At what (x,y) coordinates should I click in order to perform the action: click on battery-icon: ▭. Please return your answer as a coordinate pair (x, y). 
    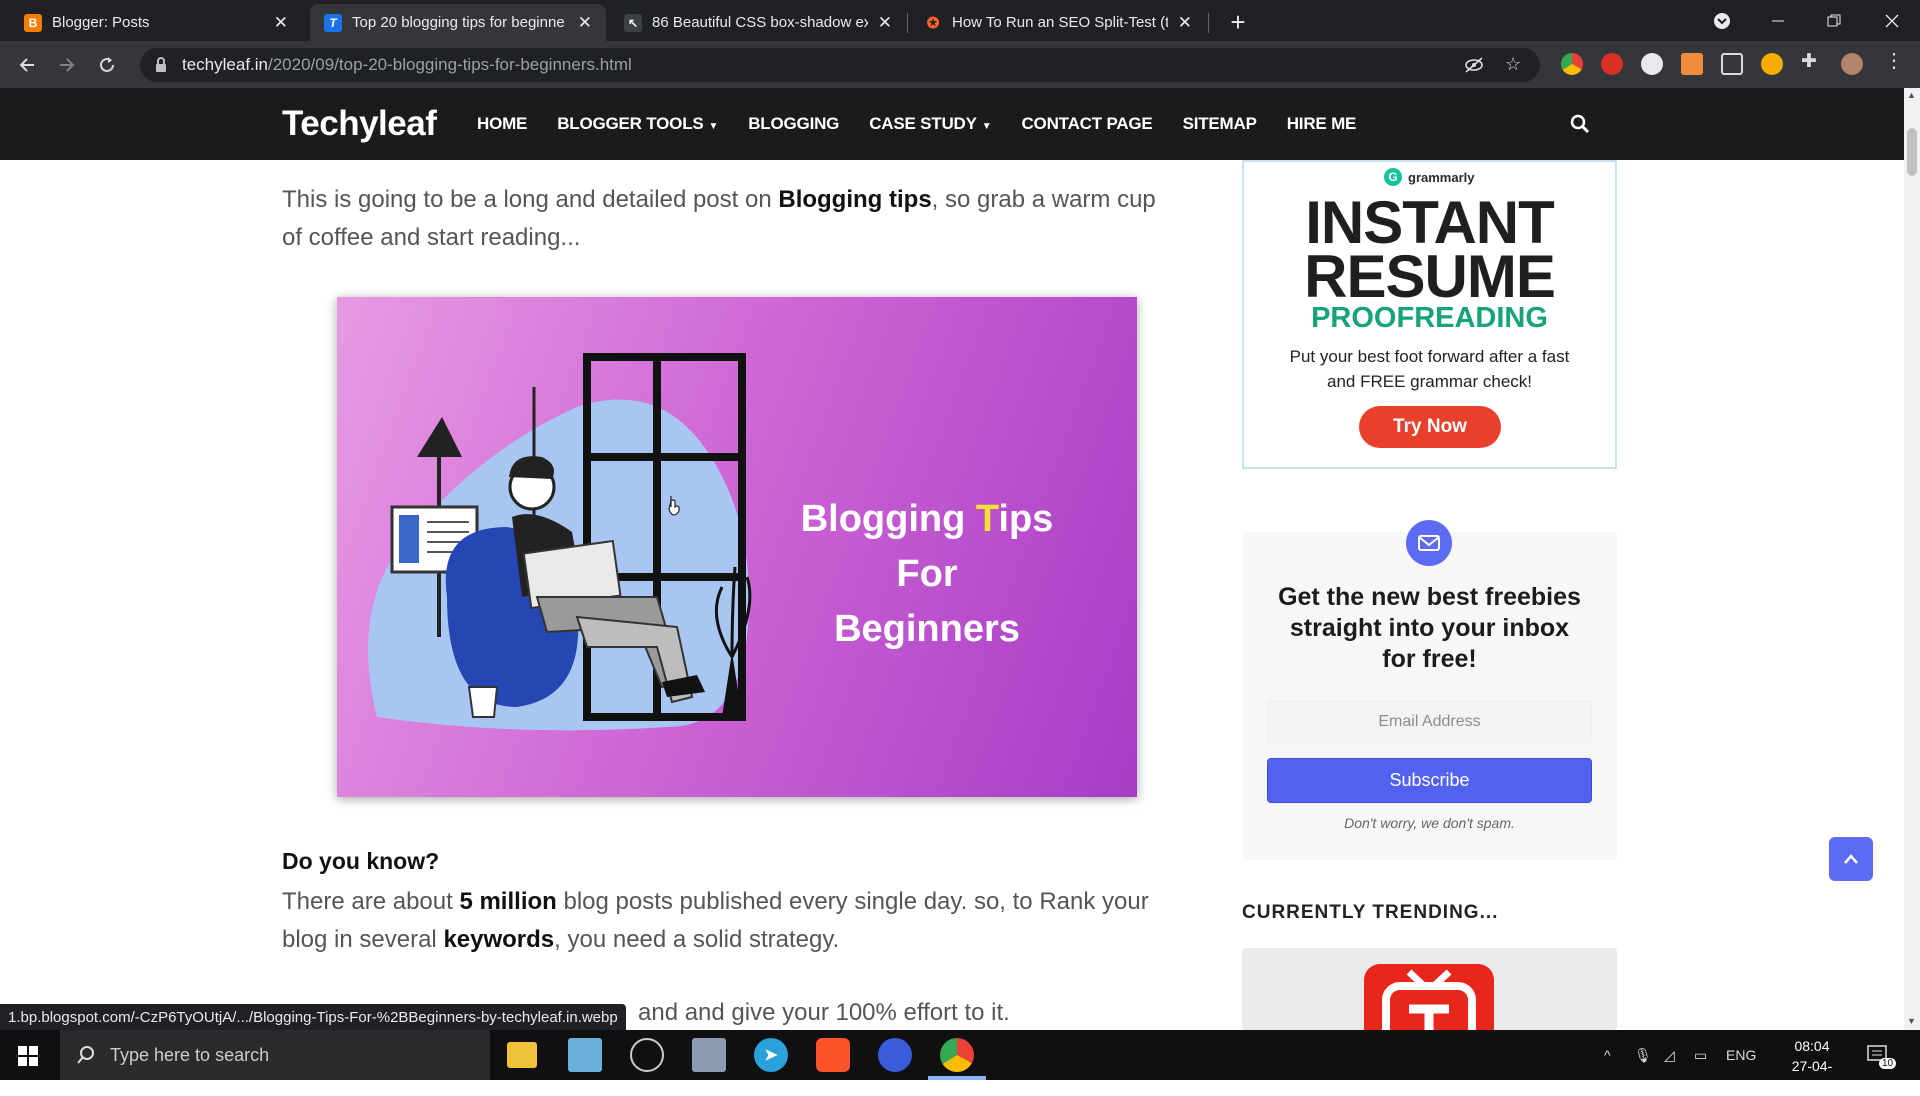
    Looking at the image, I should click on (1700, 1055).